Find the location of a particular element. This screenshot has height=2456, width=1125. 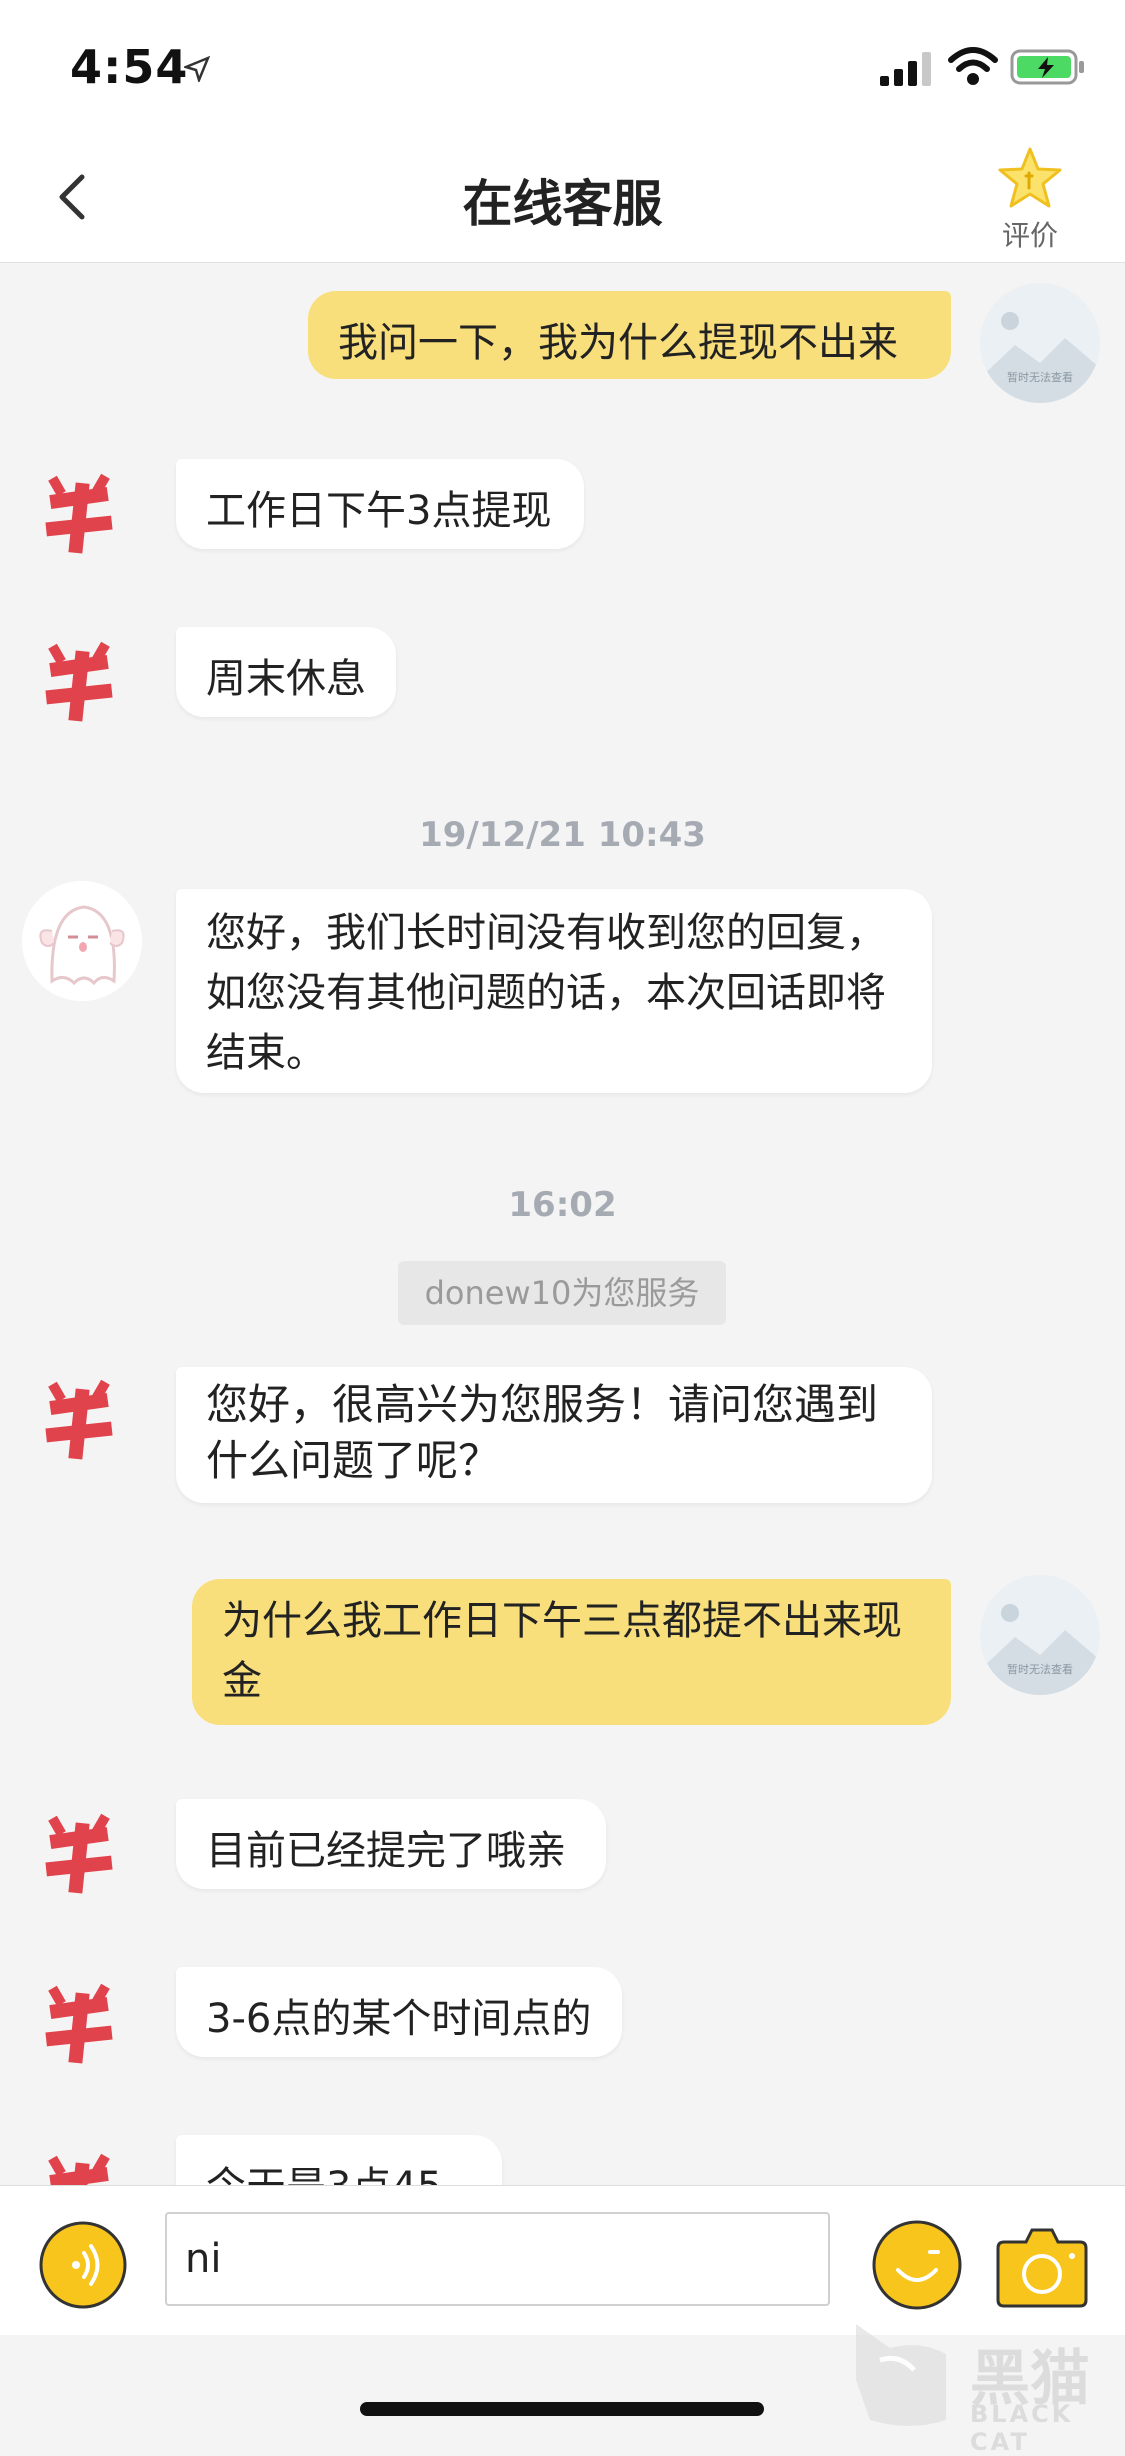

agent-message: 周末休息 is located at coordinates (286, 672).